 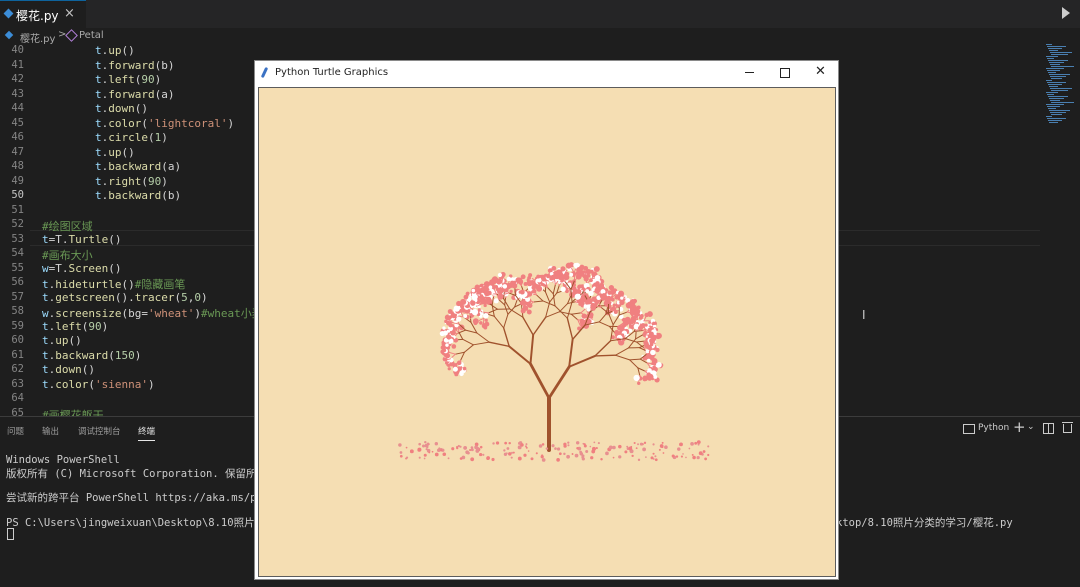 What do you see at coordinates (1048, 428) in the screenshot?
I see `split-terminal-icon` at bounding box center [1048, 428].